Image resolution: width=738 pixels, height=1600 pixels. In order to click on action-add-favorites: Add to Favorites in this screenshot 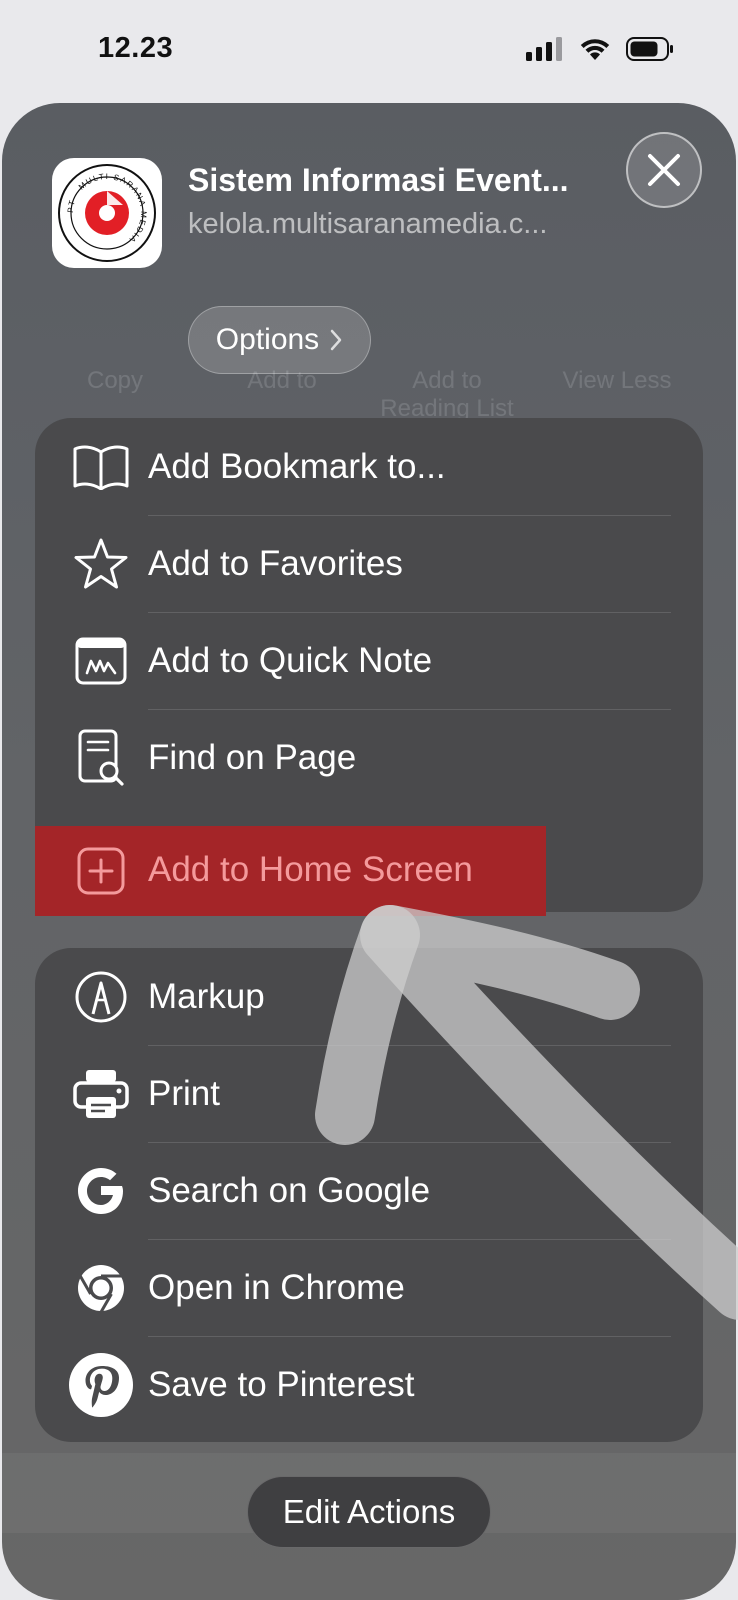, I will do `click(369, 564)`.